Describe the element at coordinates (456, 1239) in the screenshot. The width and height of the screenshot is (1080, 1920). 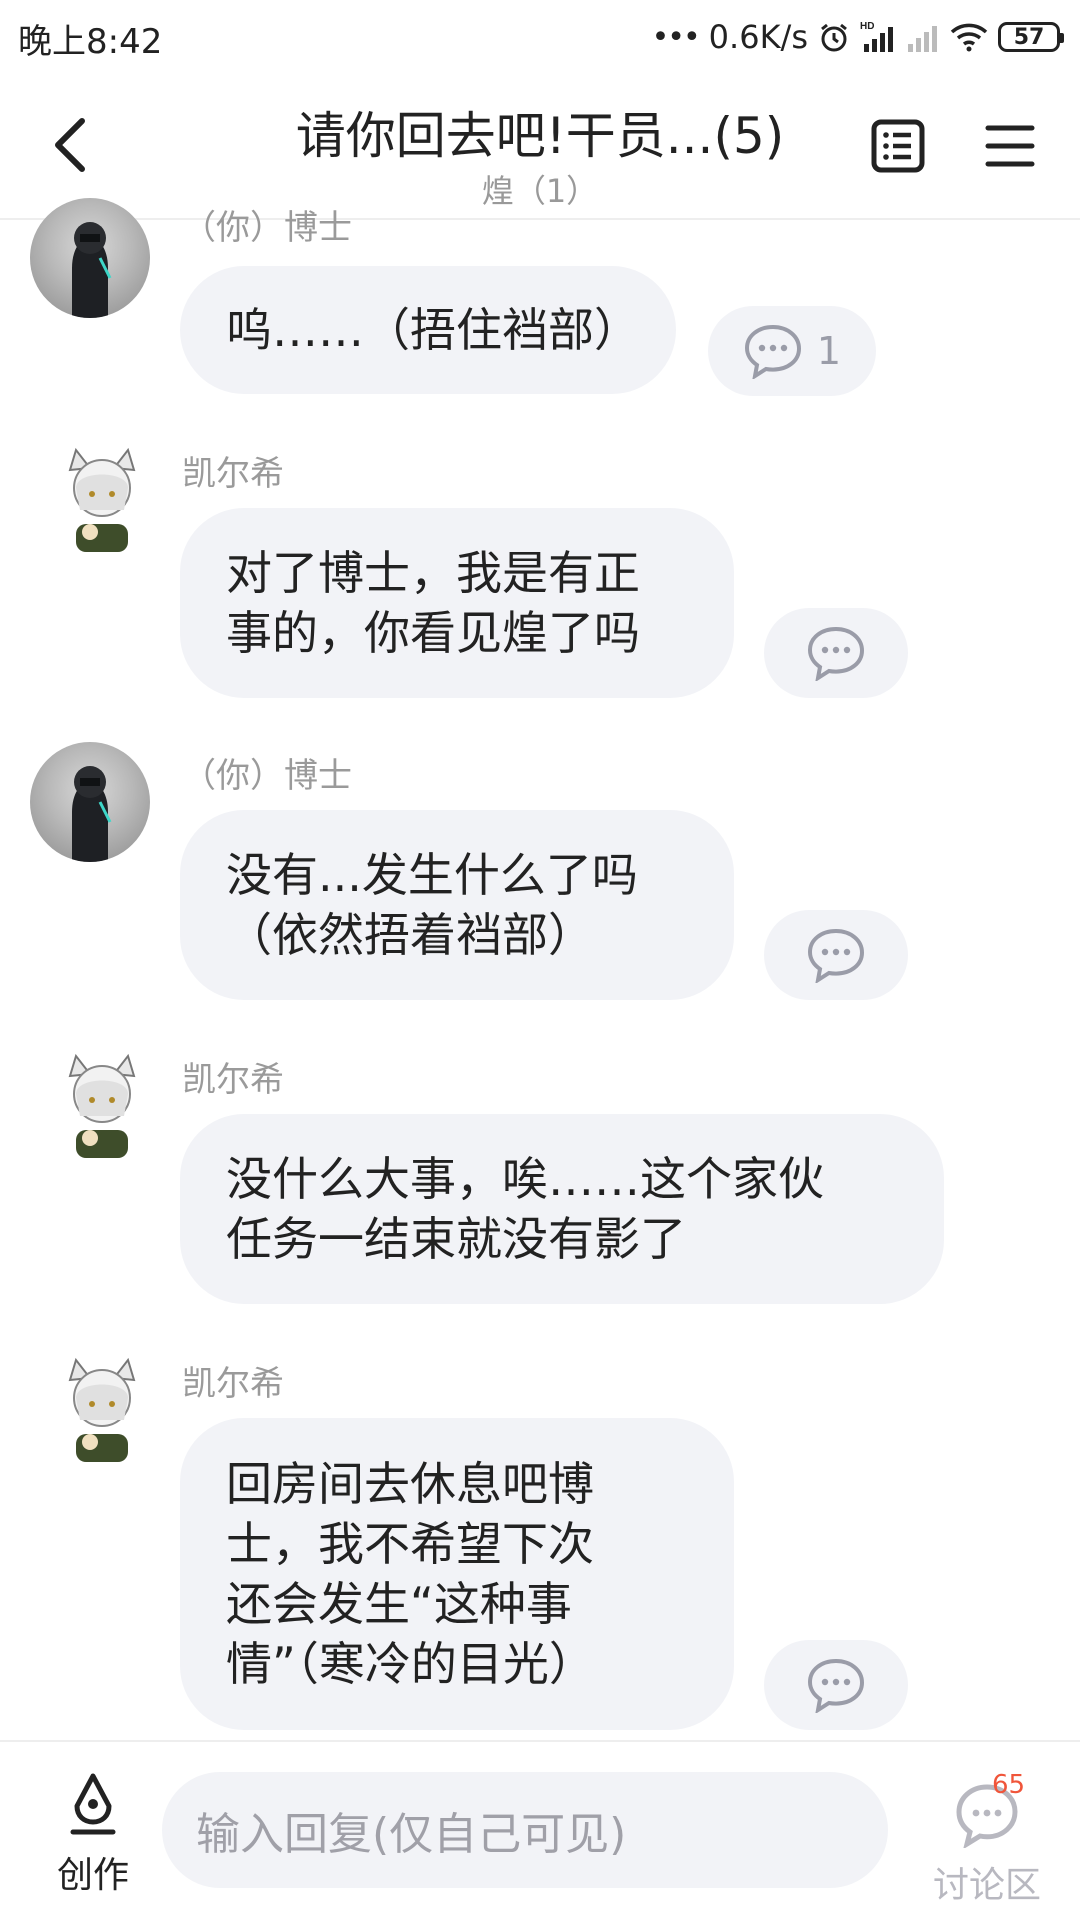
I see `message-line: 任务一结束就没有影了` at that location.